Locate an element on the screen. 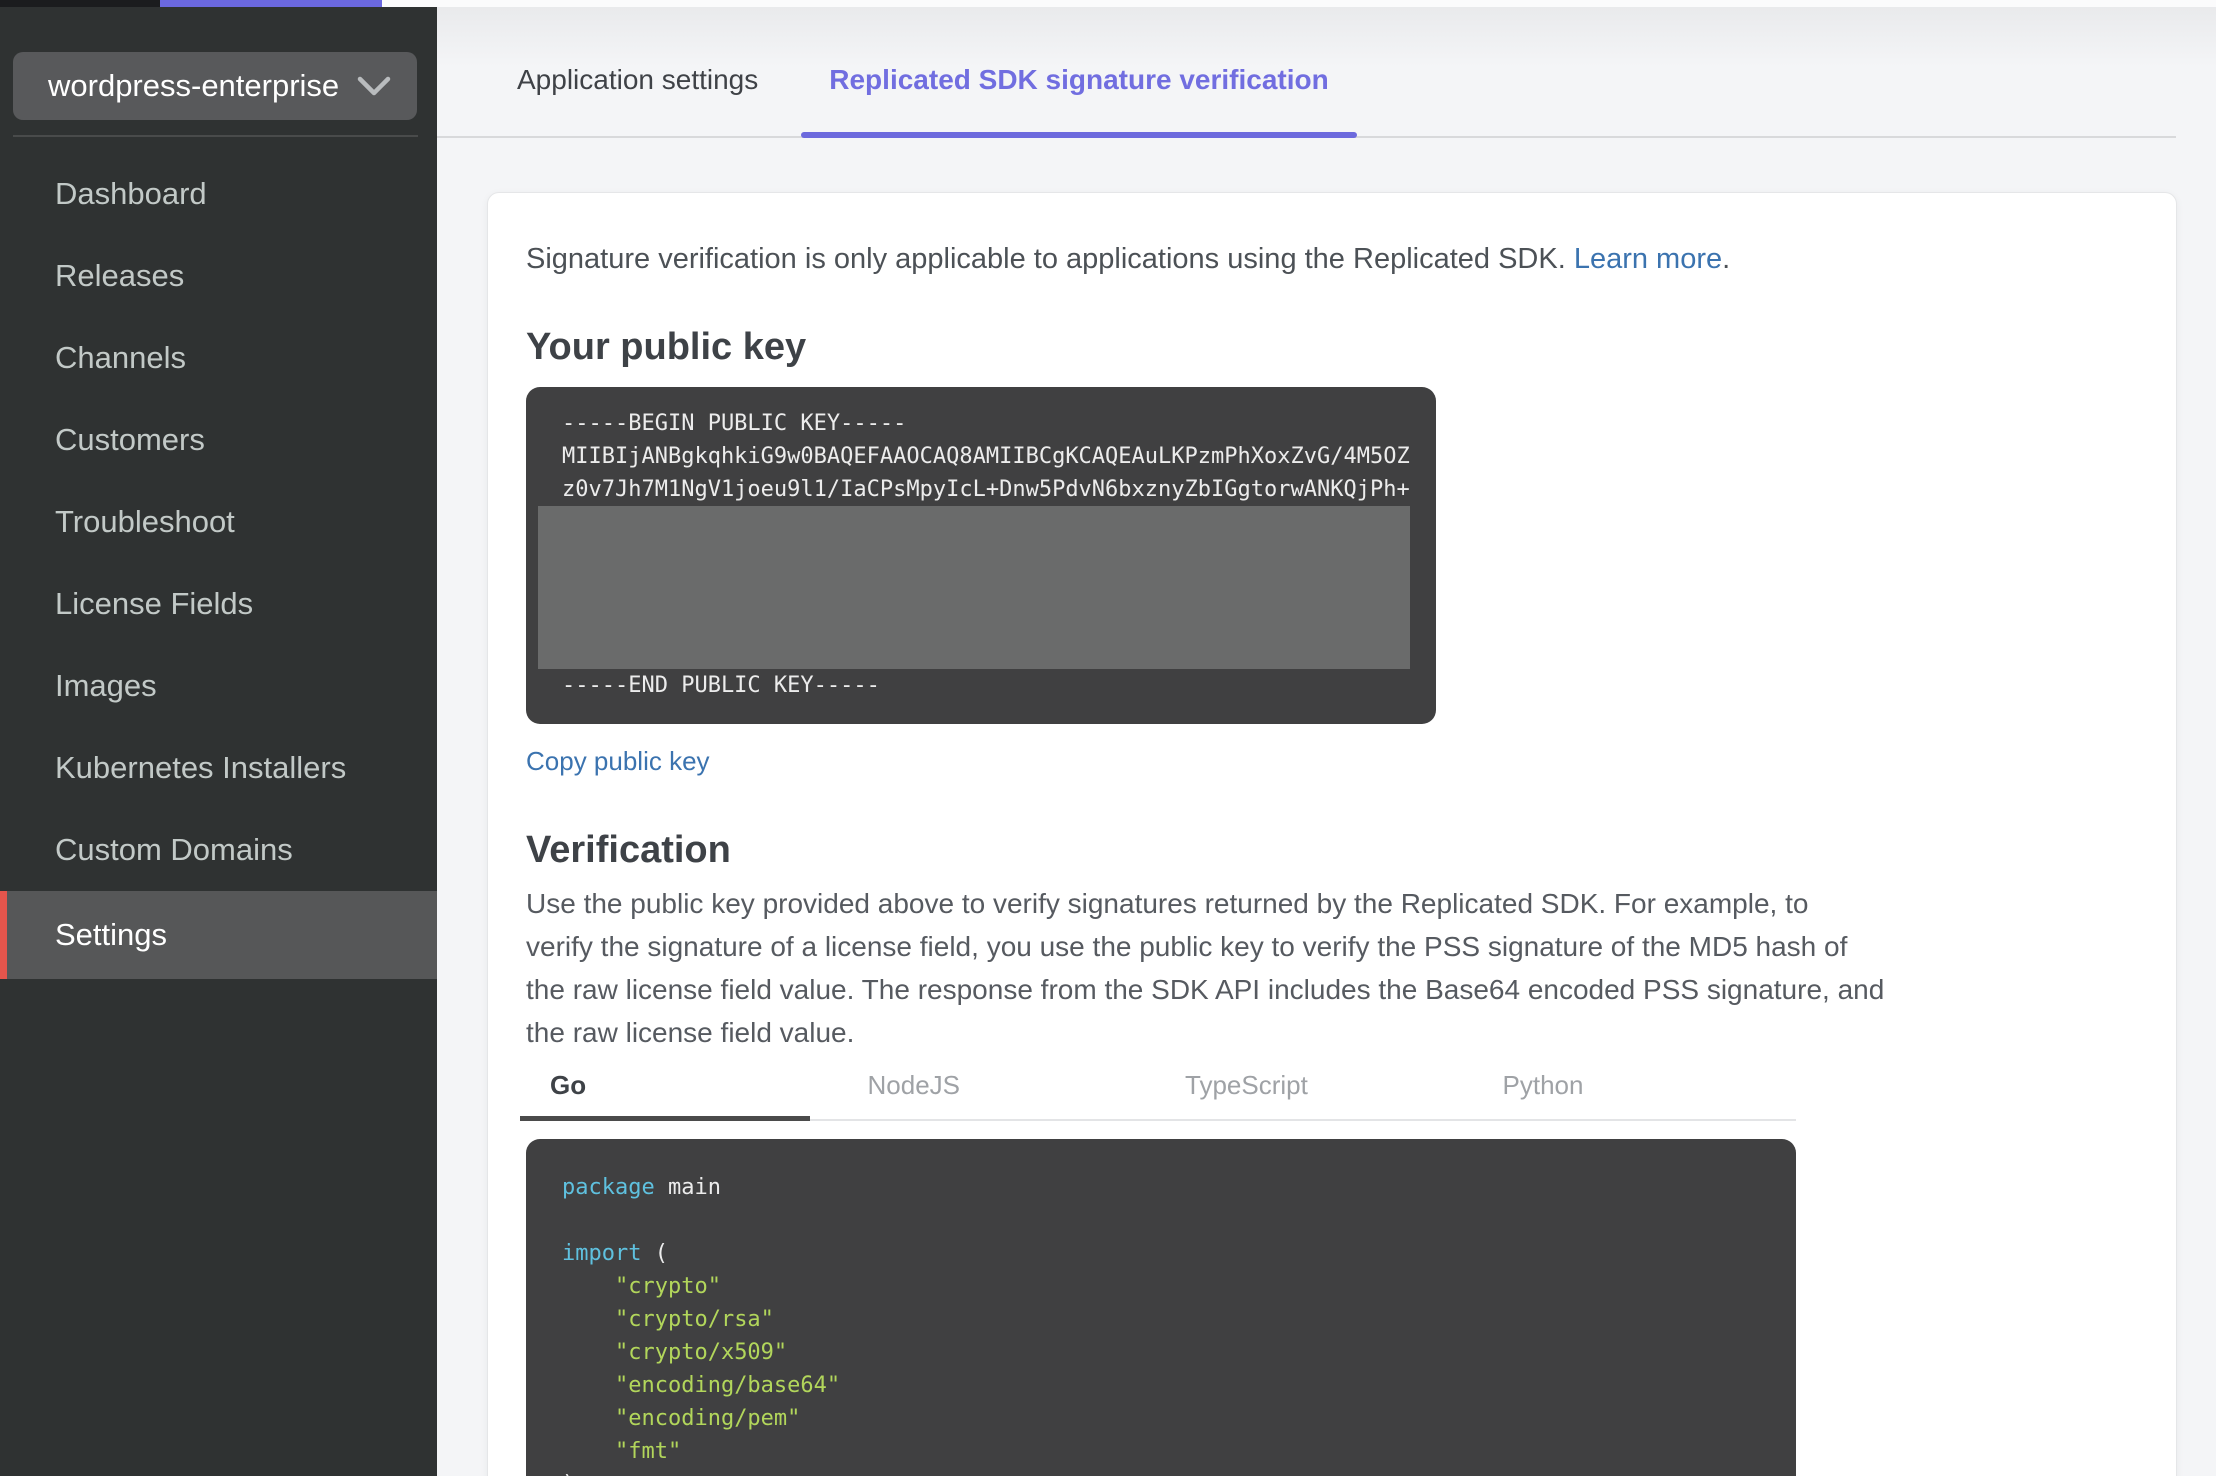 The height and width of the screenshot is (1476, 2216). public-key-line: -----BEGIN PUBLIC KEY----- is located at coordinates (734, 423).